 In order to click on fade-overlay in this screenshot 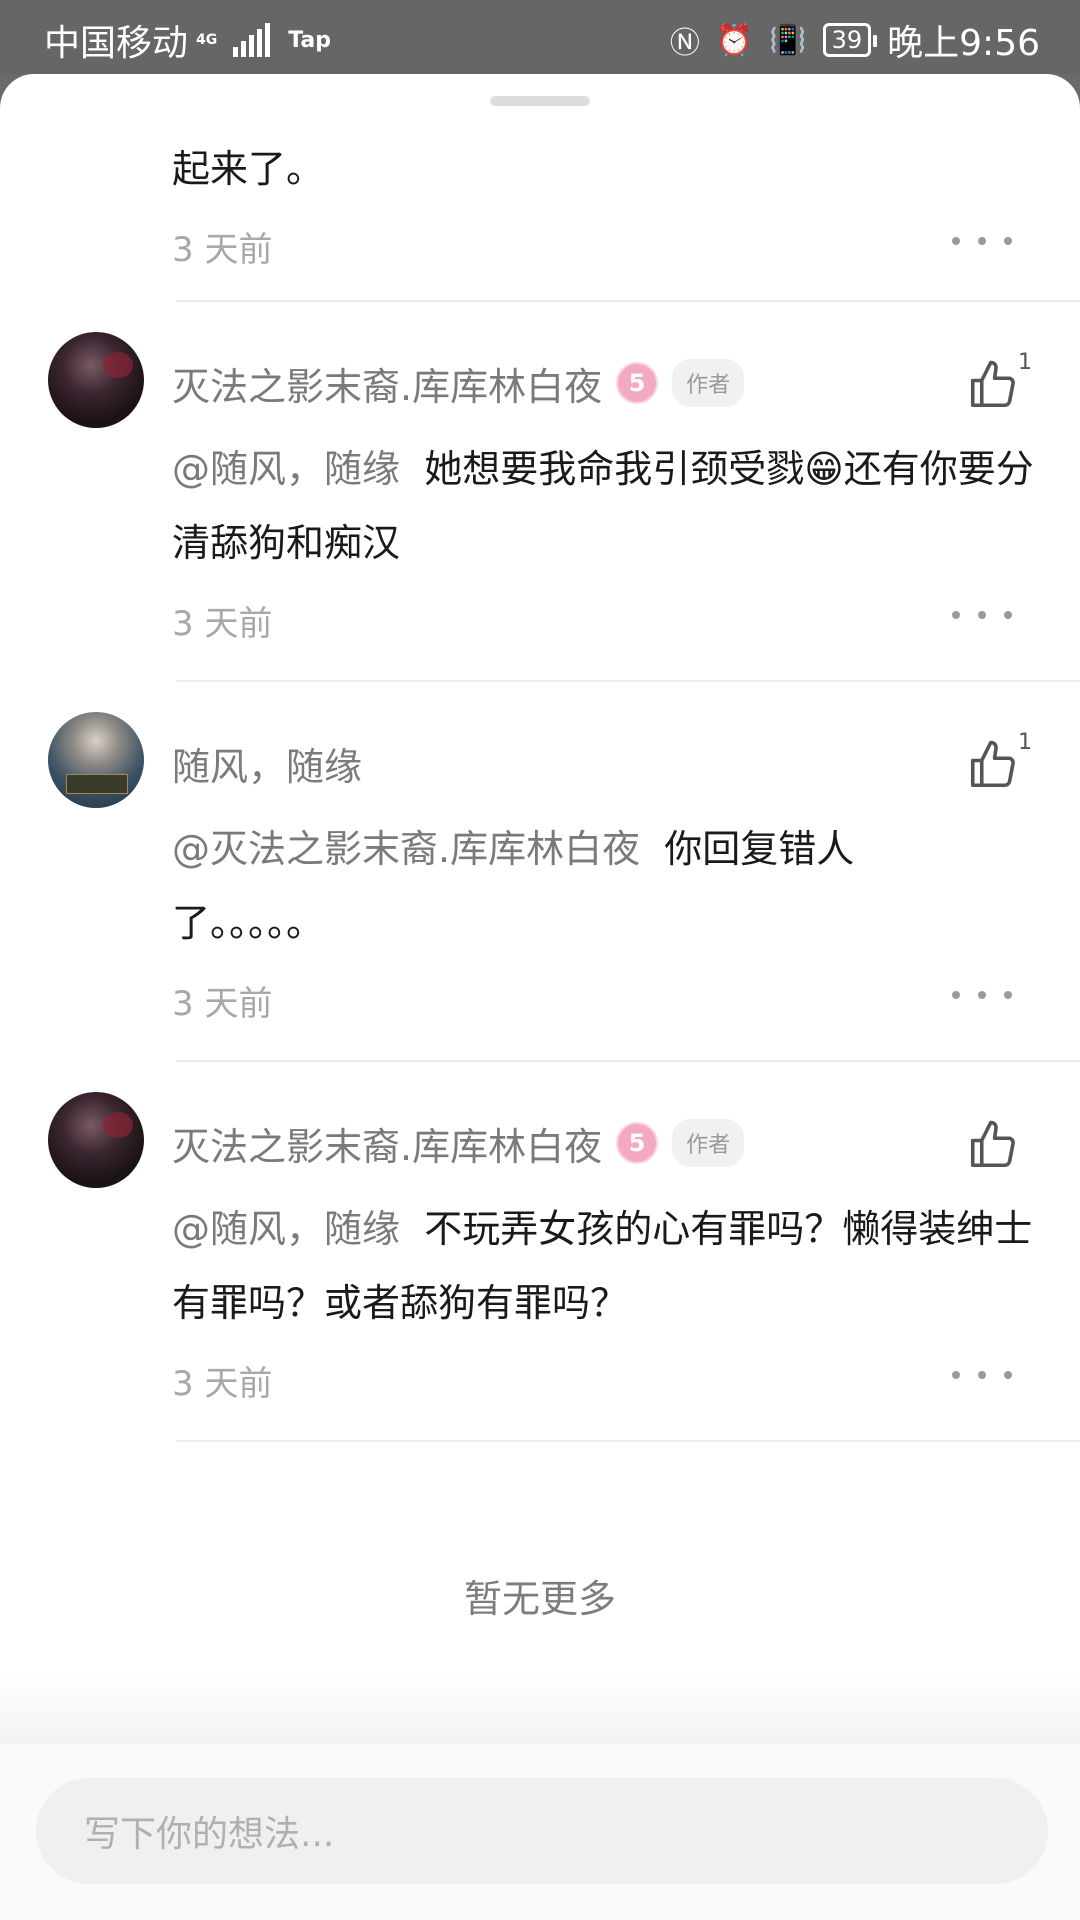, I will do `click(540, 1709)`.